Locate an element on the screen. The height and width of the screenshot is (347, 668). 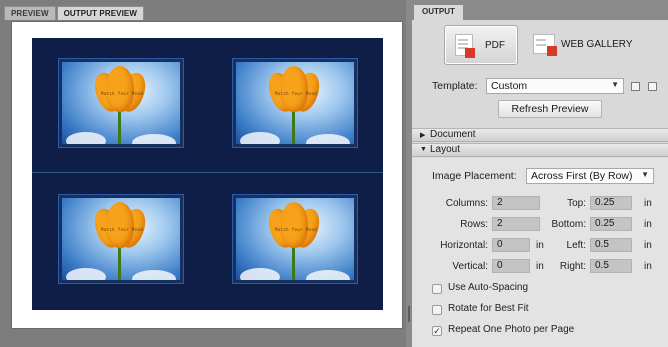
left-unit: in is located at coordinates (648, 245).